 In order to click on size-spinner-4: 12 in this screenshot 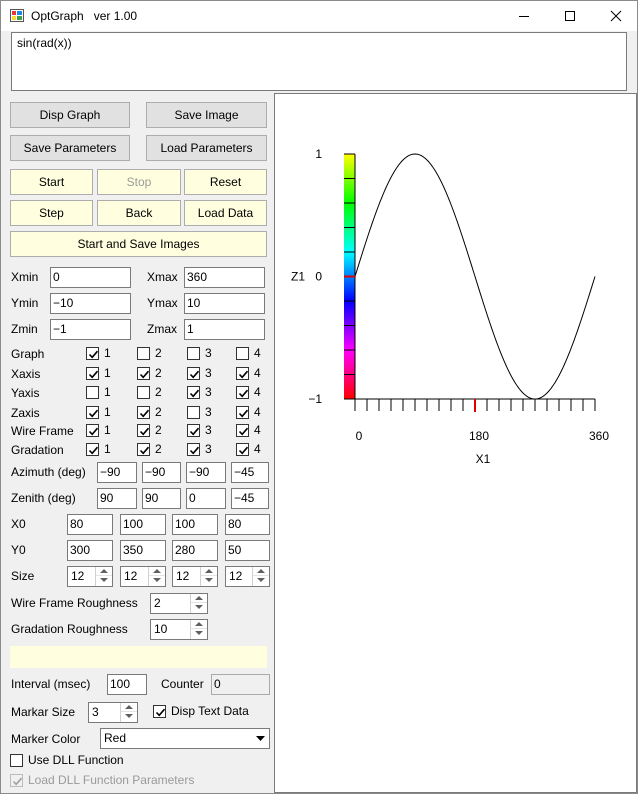, I will do `click(247, 576)`.